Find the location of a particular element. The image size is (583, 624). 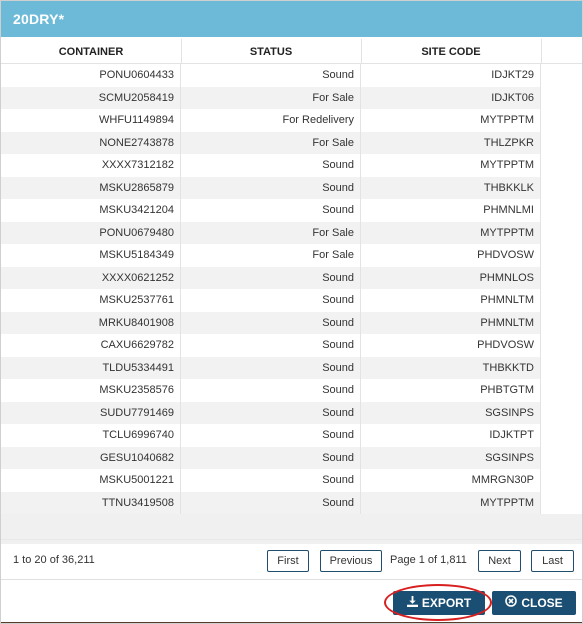

table-row: TLDU5334491 Sound THBKKTD is located at coordinates (271, 367).